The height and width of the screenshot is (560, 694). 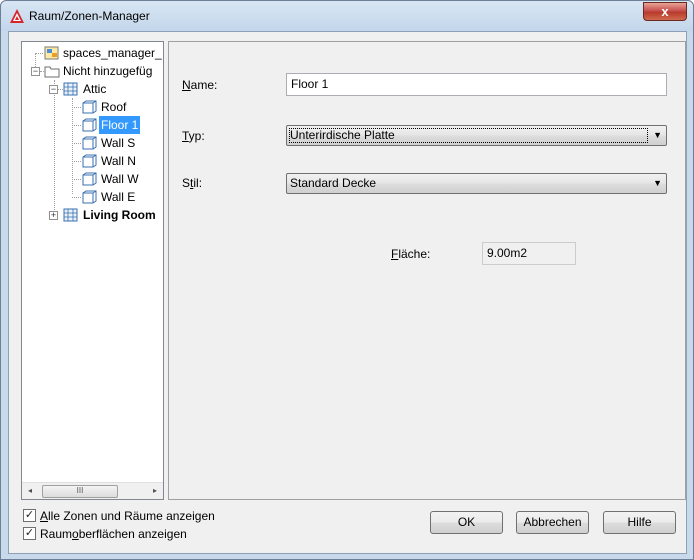 I want to click on tree-item-label: Living Room, so click(x=119, y=215).